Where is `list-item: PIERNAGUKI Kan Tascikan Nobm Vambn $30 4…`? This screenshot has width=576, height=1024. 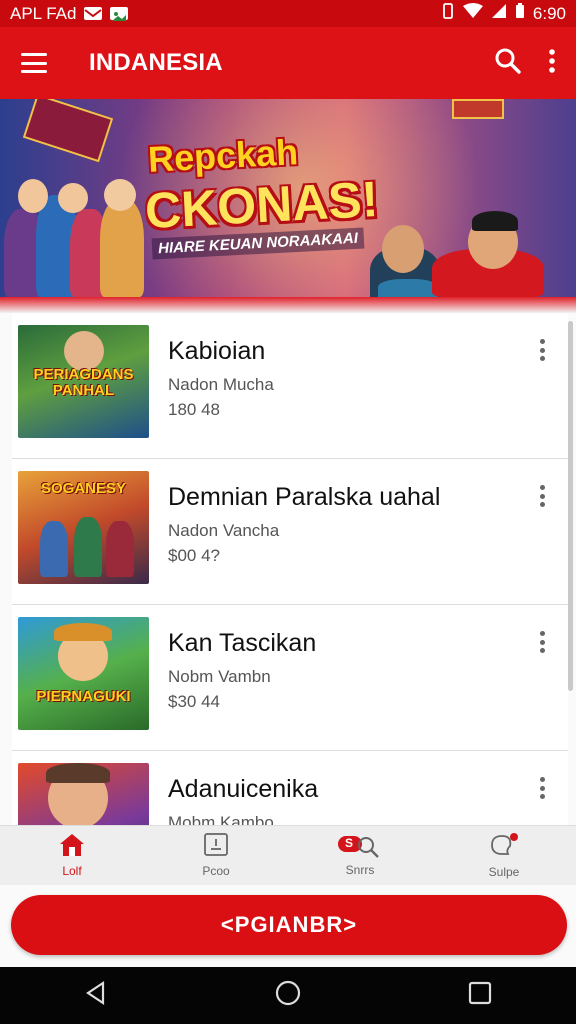
list-item: PIERNAGUKI Kan Tascikan Nobm Vambn $30 4… is located at coordinates (290, 678).